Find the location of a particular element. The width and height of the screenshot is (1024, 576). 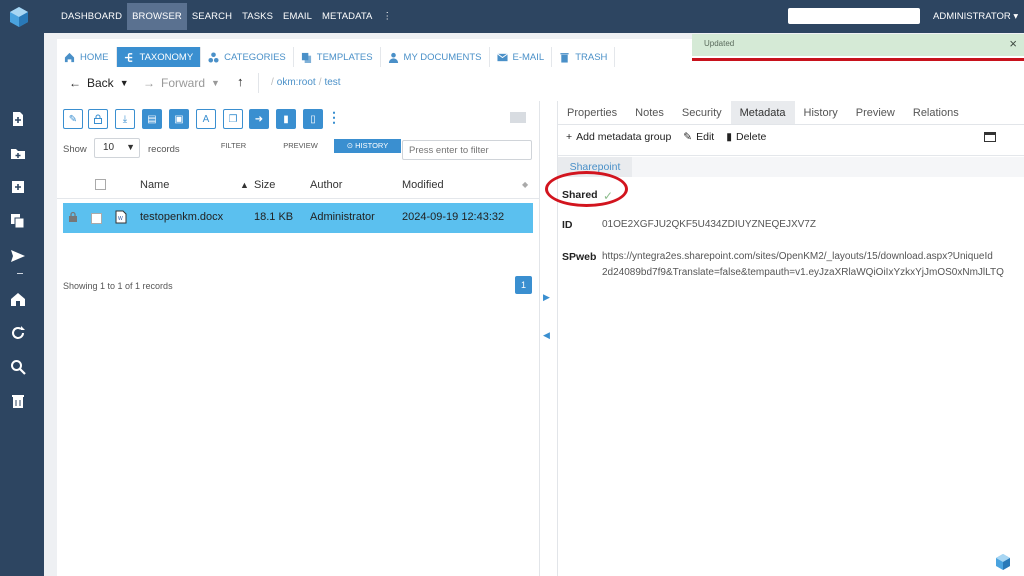

forward-button: → Forward ▼ is located at coordinates (181, 83).